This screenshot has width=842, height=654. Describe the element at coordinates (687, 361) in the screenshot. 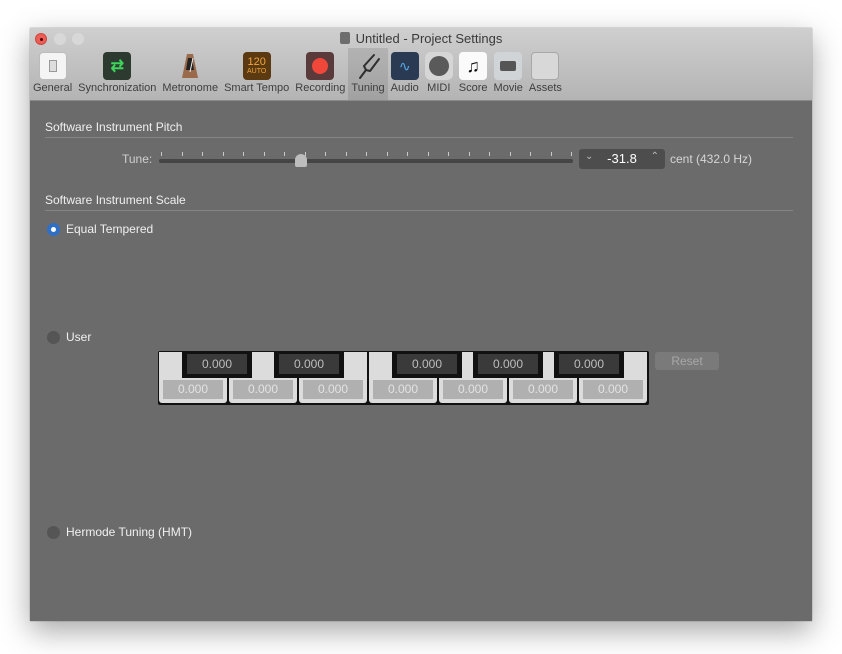

I see `reset-button: Reset` at that location.